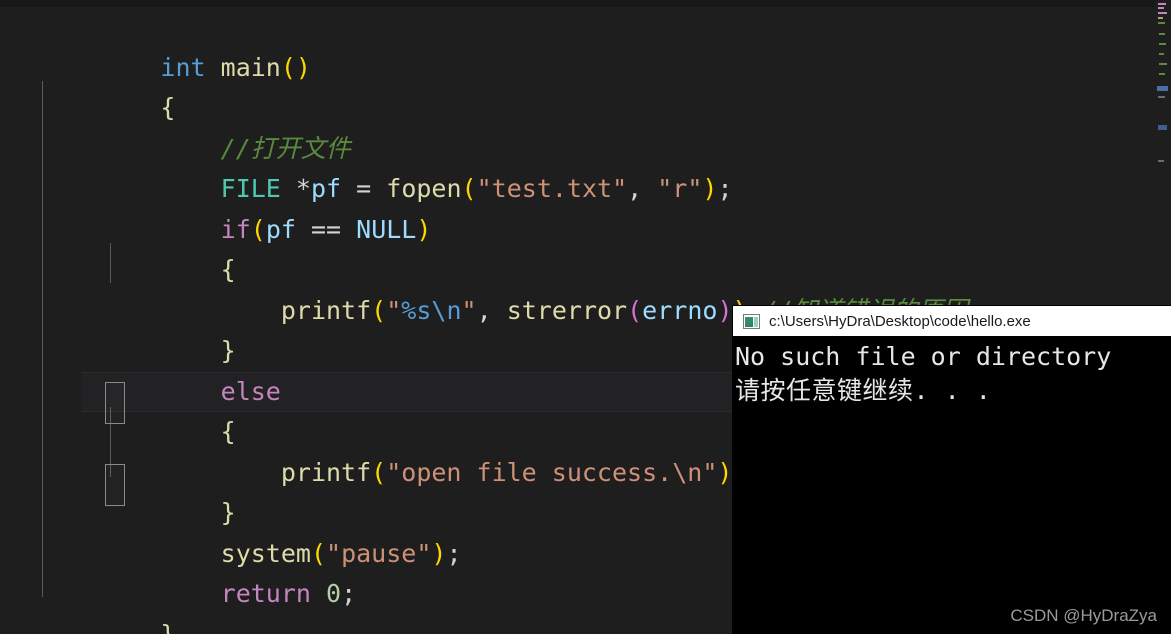 The image size is (1171, 634). I want to click on code-line-content: int main(), so click(235, 67).